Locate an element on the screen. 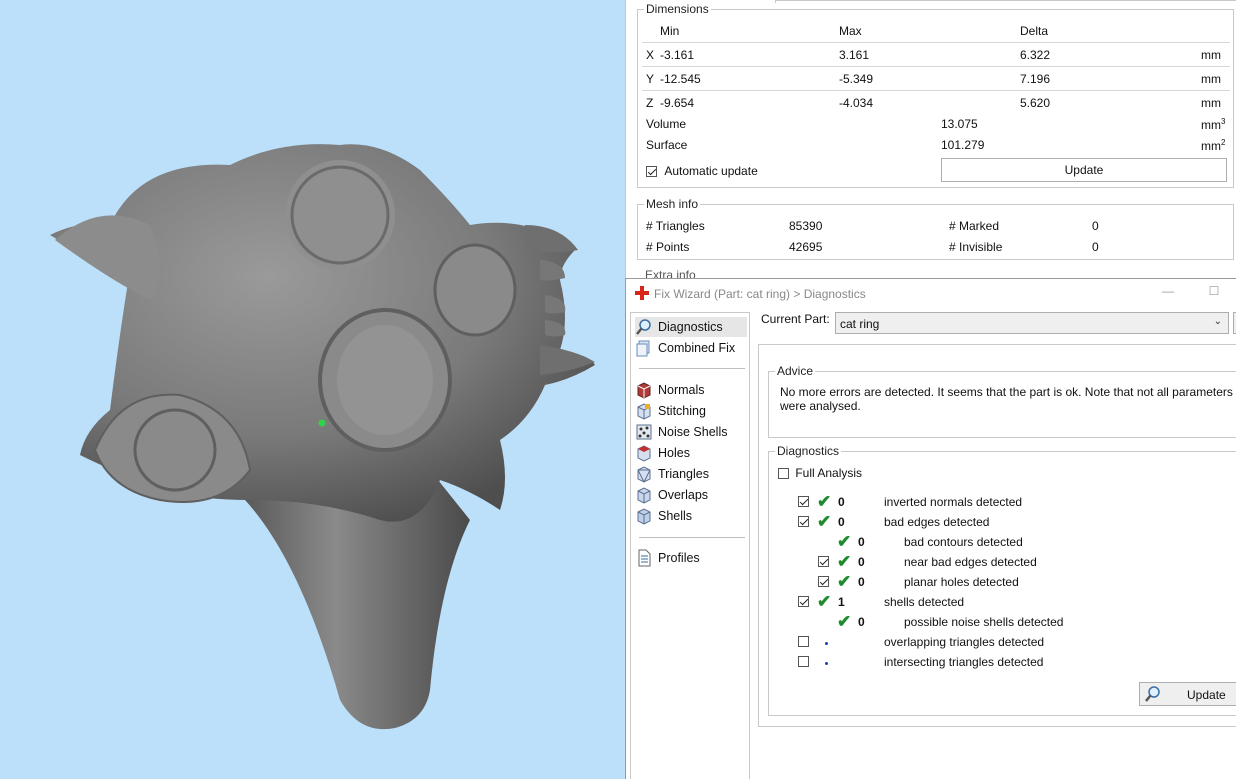  marker-point is located at coordinates (322, 423).